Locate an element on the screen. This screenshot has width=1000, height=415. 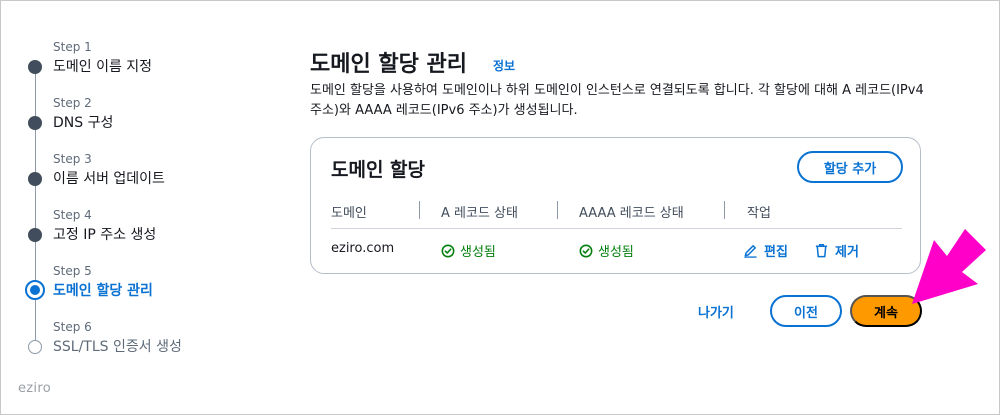
step-title: 이름 서버 업데이트 is located at coordinates (109, 179).